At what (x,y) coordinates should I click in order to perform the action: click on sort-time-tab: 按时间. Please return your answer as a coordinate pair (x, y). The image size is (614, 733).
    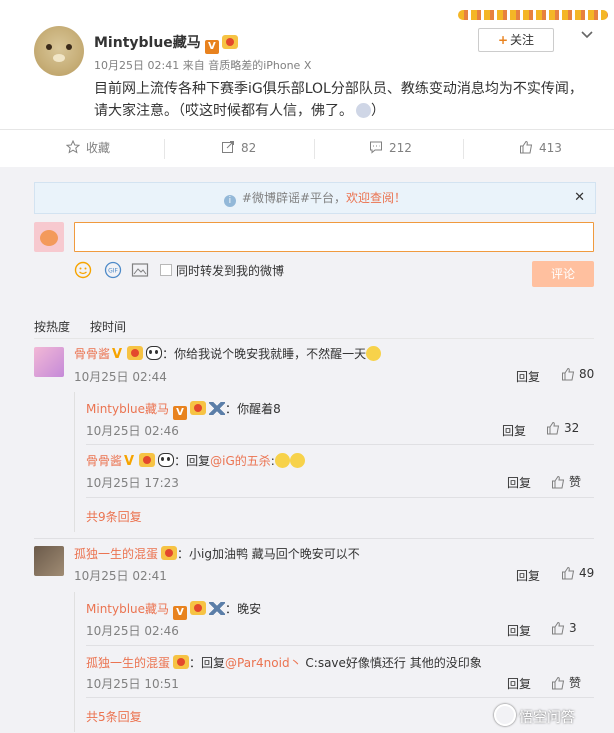
    Looking at the image, I should click on (108, 326).